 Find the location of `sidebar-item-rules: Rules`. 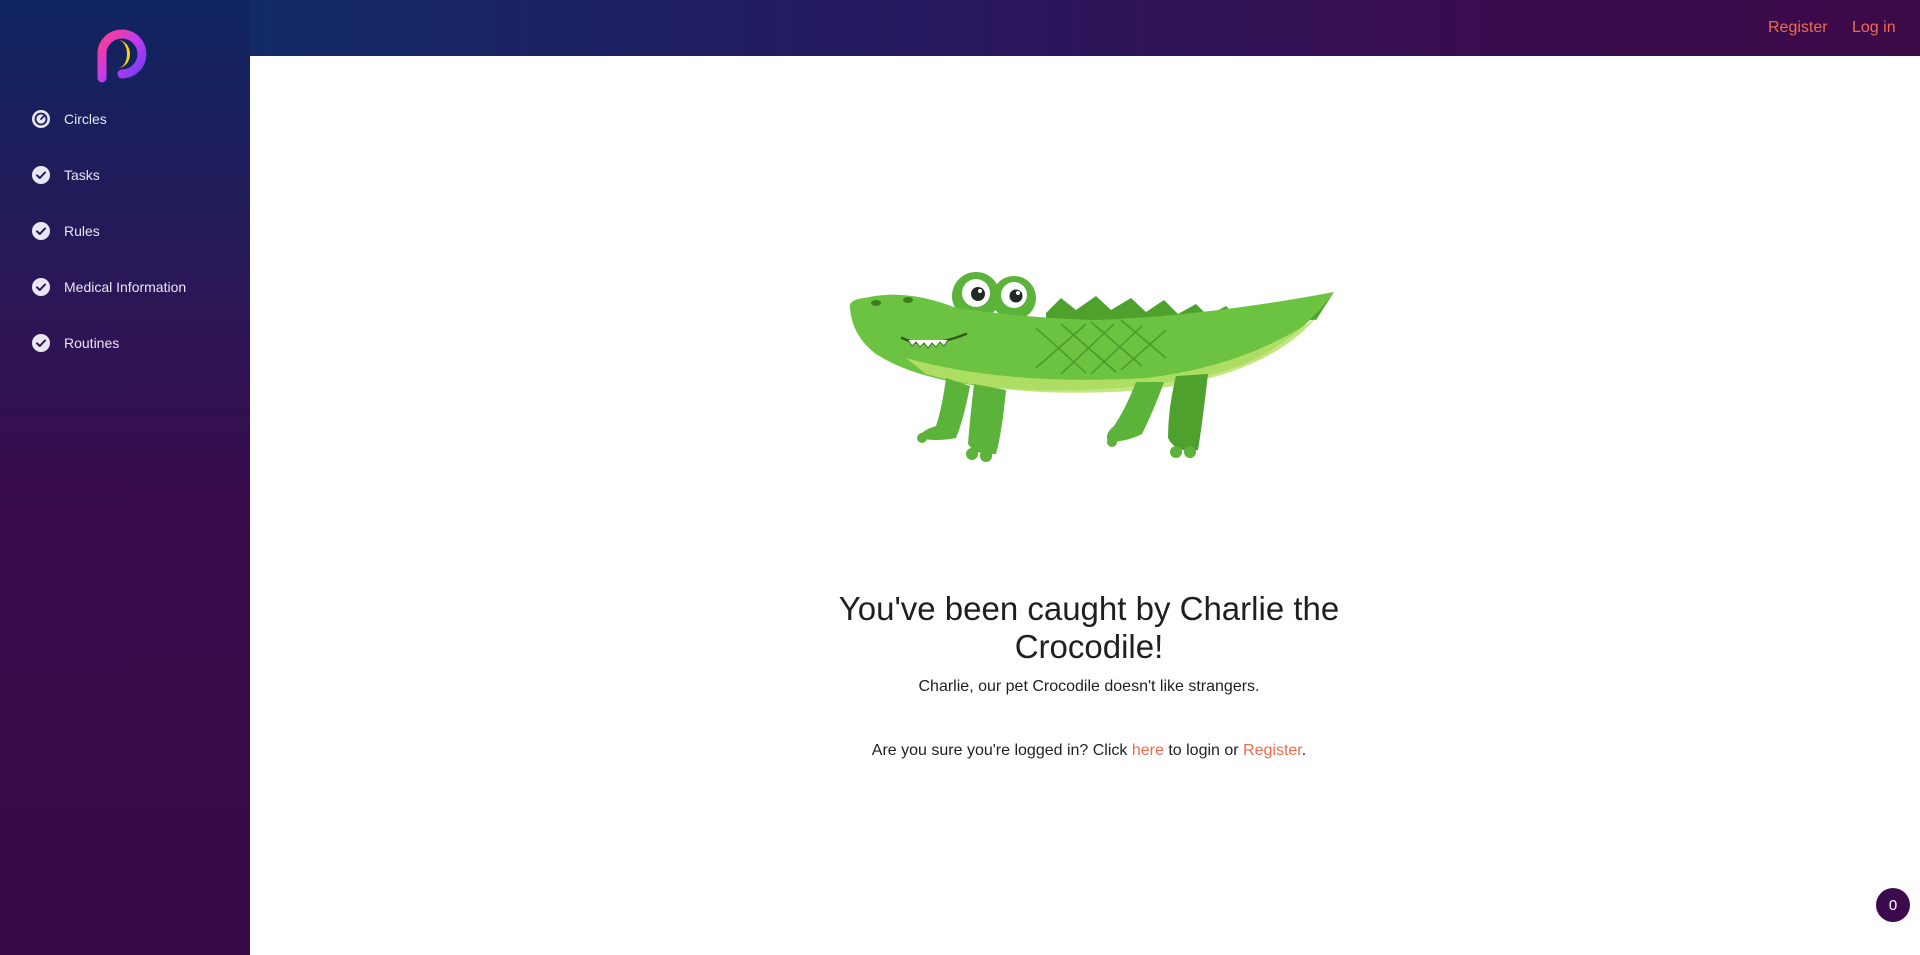

sidebar-item-rules: Rules is located at coordinates (65, 231).